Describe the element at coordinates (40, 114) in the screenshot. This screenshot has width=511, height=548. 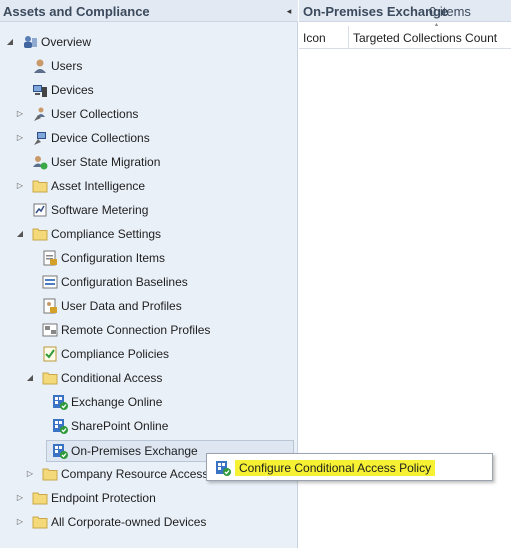
I see `user-collections-icon` at that location.